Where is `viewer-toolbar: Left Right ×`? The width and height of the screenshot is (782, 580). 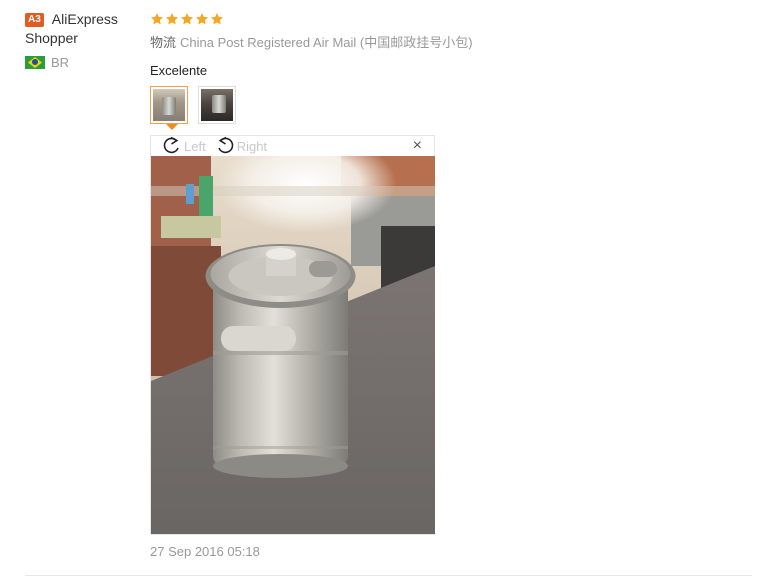
viewer-toolbar: Left Right × is located at coordinates (292, 146).